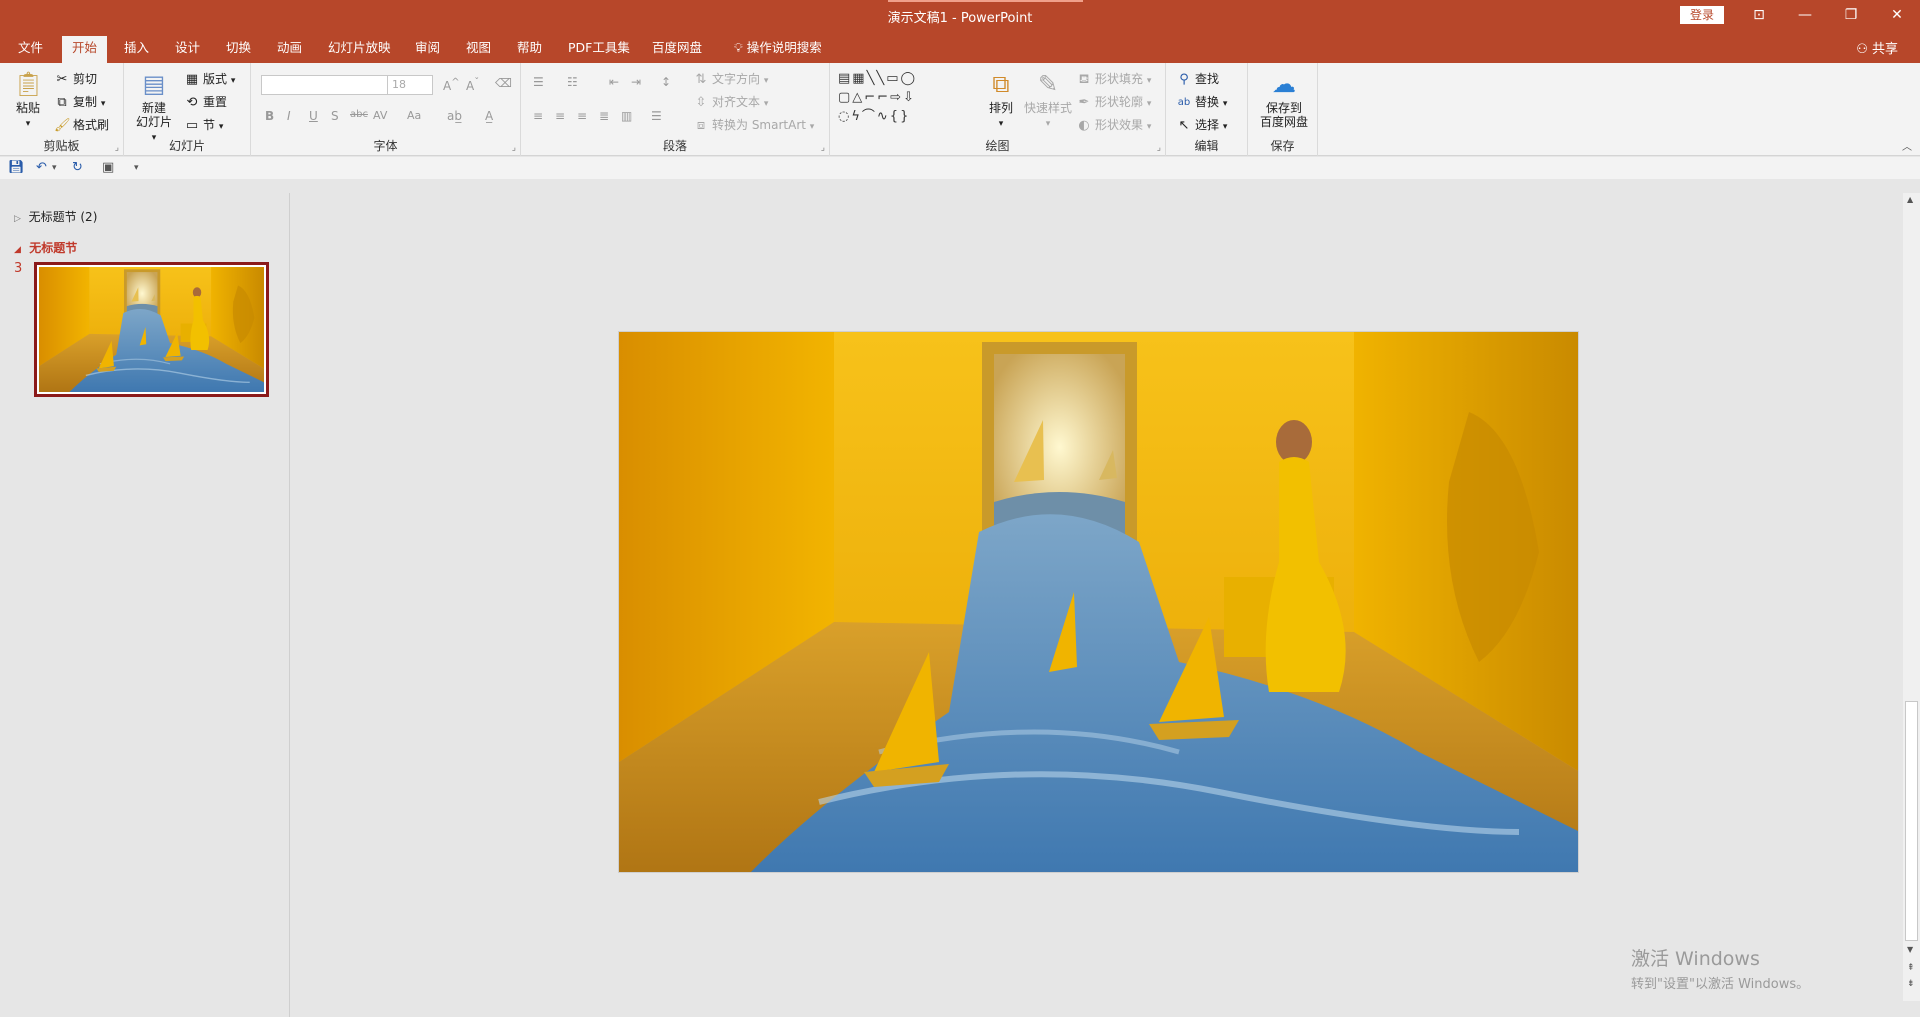 The height and width of the screenshot is (1017, 1920). Describe the element at coordinates (1048, 100) in the screenshot. I see `quick-styles-button: ✎ 快速样式 ▾` at that location.